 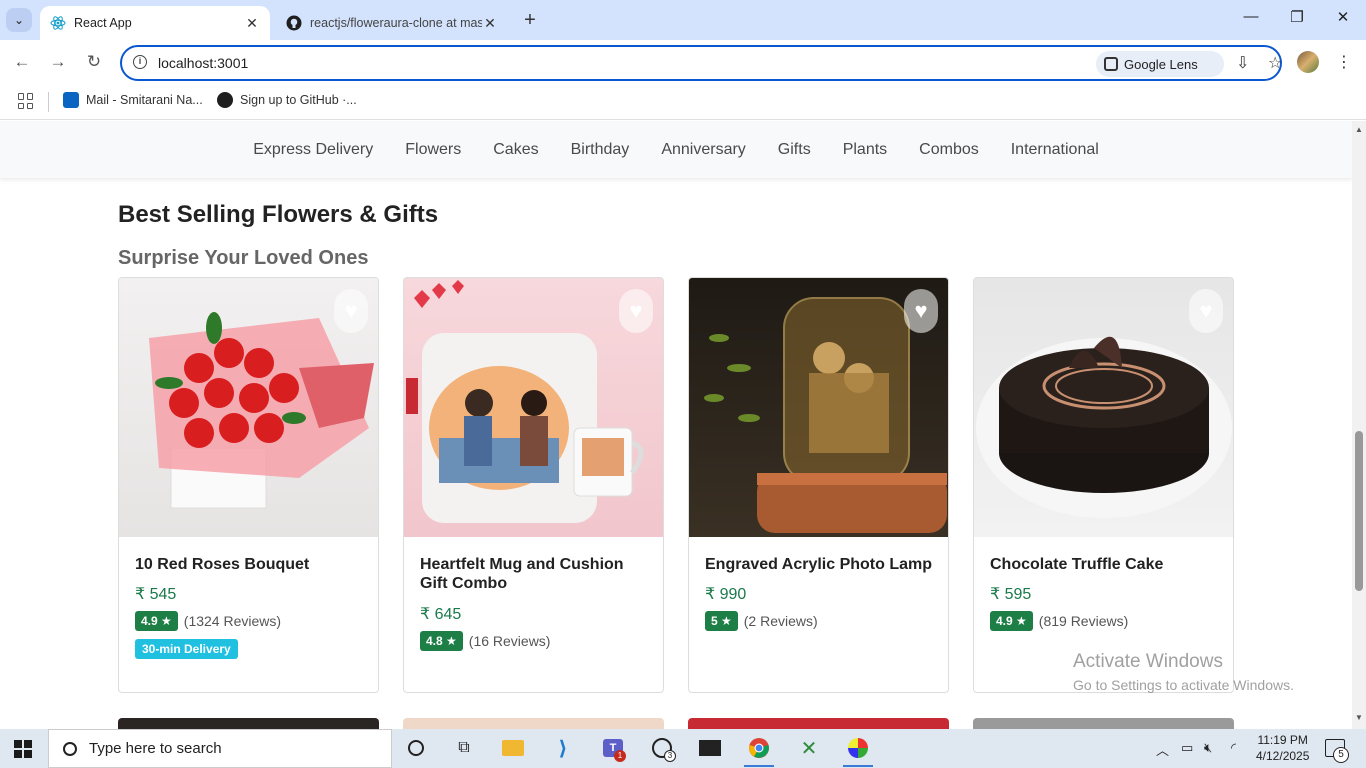 What do you see at coordinates (1055, 150) in the screenshot?
I see `nav-international: International` at bounding box center [1055, 150].